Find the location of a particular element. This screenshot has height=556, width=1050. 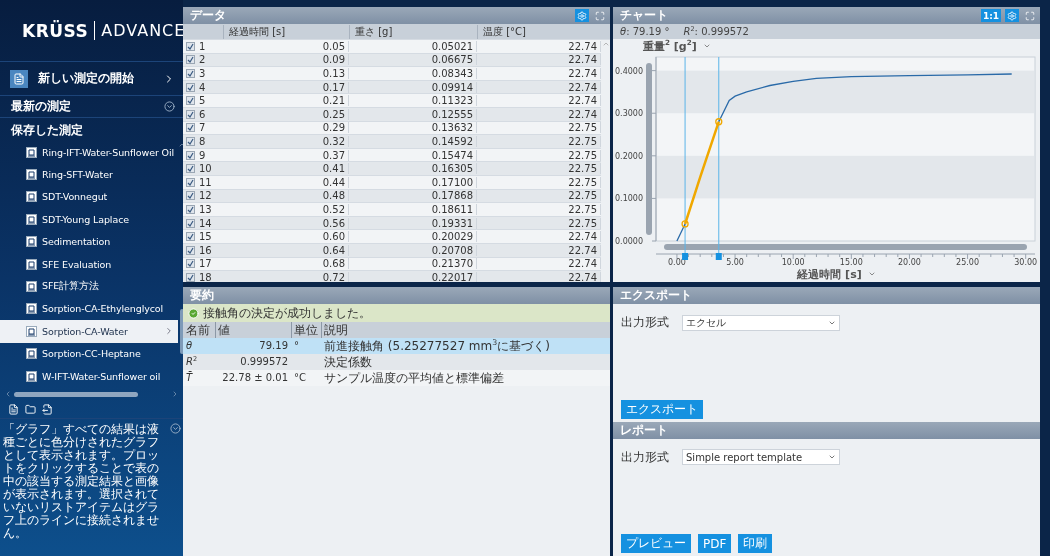

row-number: 16 is located at coordinates (205, 250).